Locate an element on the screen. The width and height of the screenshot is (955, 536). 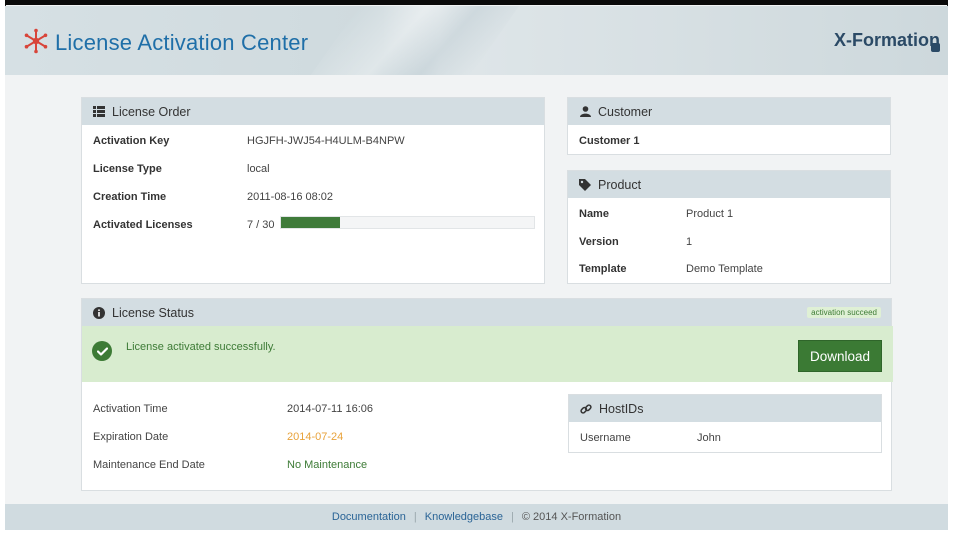
hostid-label: Username is located at coordinates (605, 438).